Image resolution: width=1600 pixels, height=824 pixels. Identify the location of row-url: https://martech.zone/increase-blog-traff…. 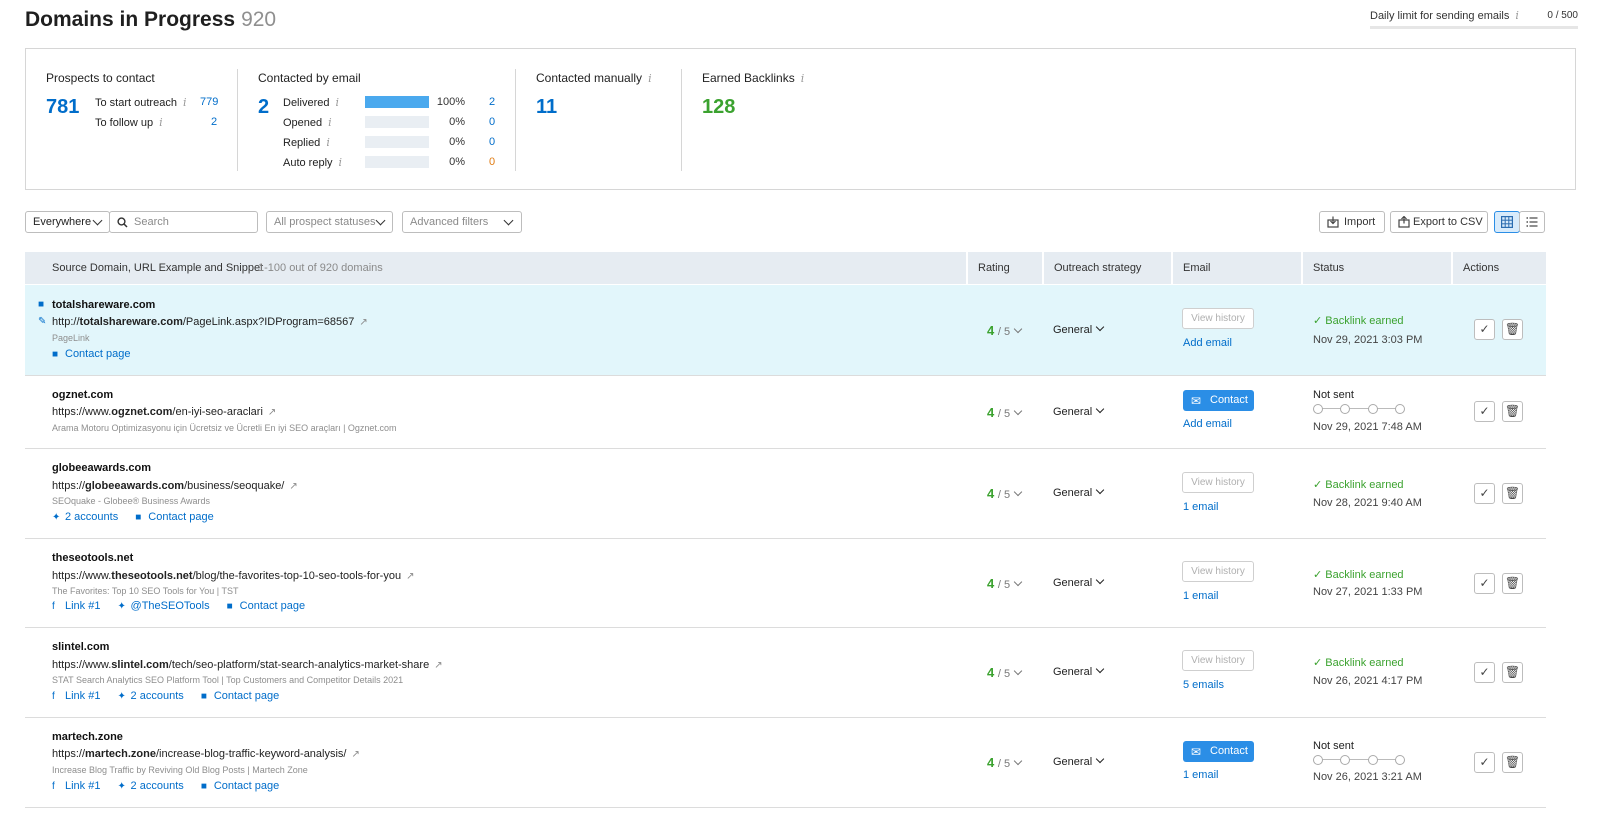
(206, 754).